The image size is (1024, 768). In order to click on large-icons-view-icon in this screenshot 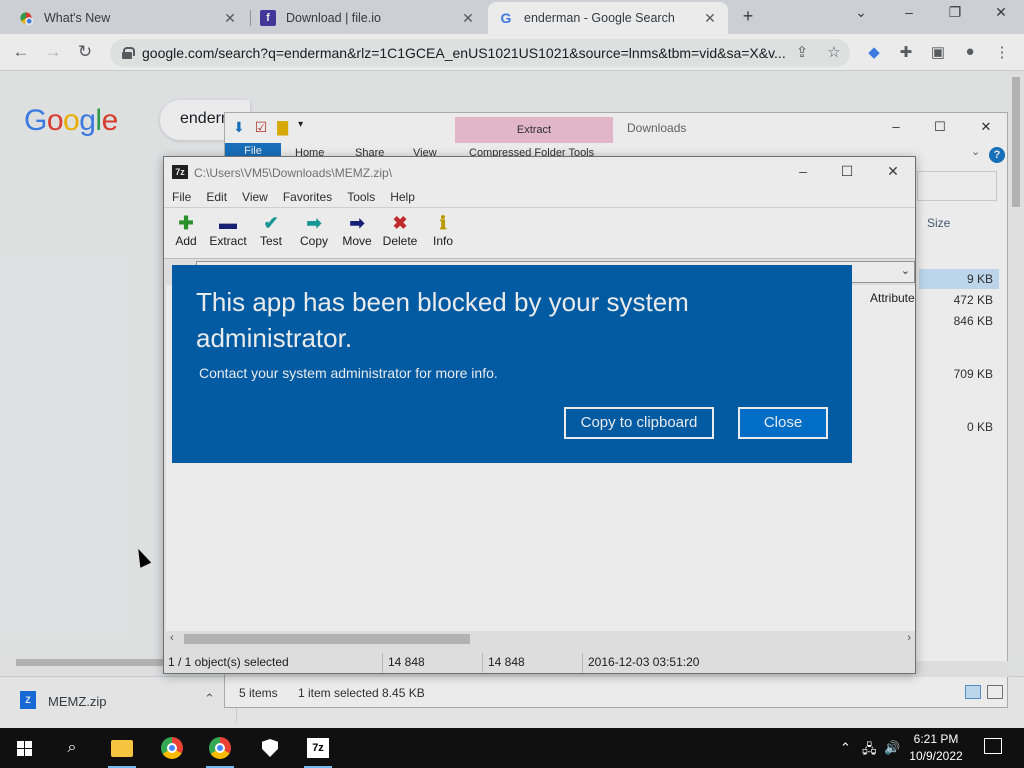, I will do `click(995, 692)`.